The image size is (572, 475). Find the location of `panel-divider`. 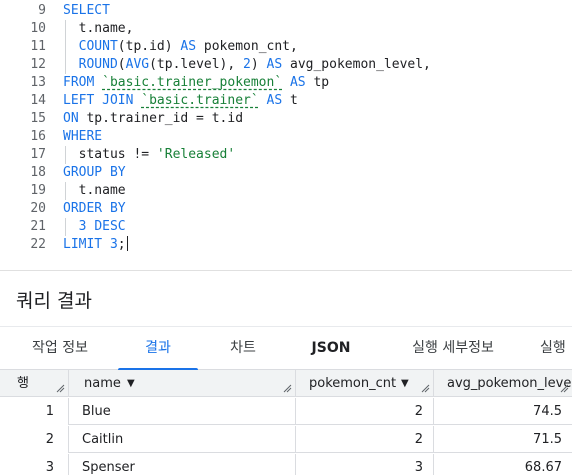

panel-divider is located at coordinates (286, 270).